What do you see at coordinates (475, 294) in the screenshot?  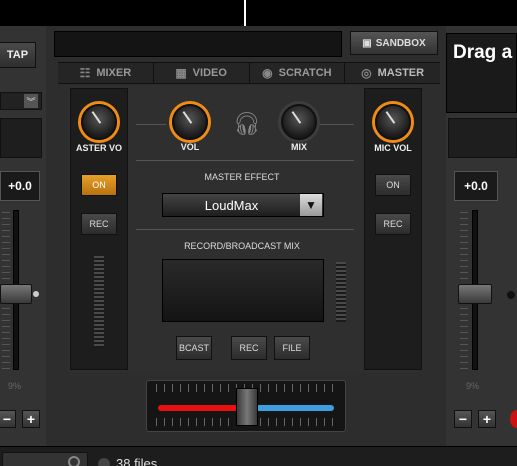 I see `right-pitch-slider-handle` at bounding box center [475, 294].